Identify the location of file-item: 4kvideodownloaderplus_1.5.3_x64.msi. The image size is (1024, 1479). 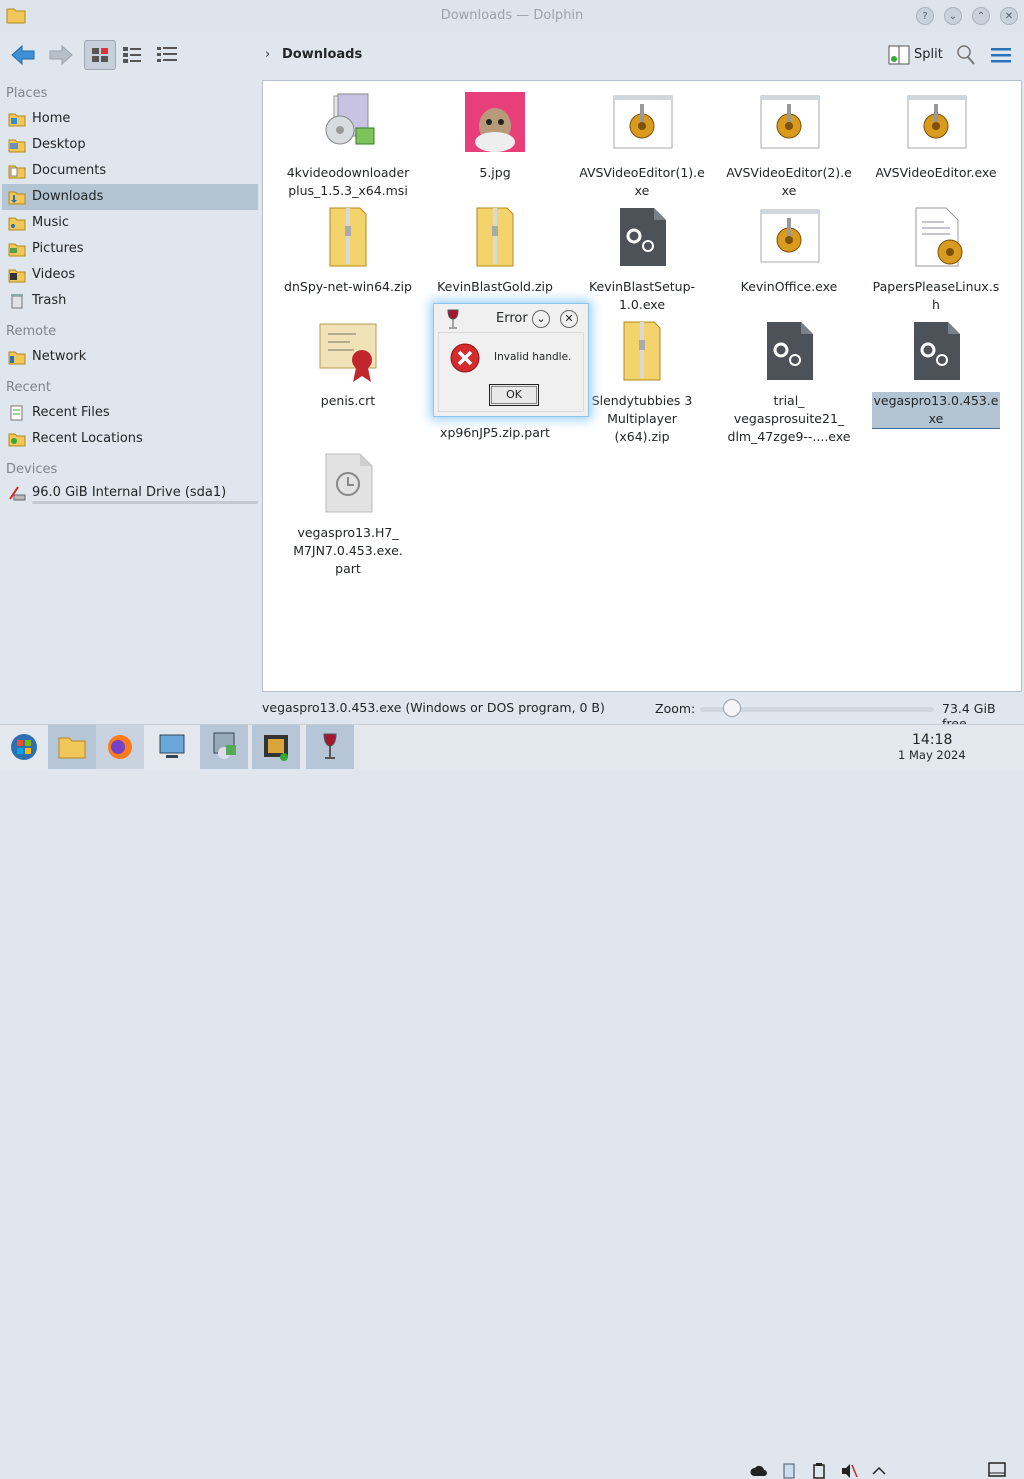
(348, 146).